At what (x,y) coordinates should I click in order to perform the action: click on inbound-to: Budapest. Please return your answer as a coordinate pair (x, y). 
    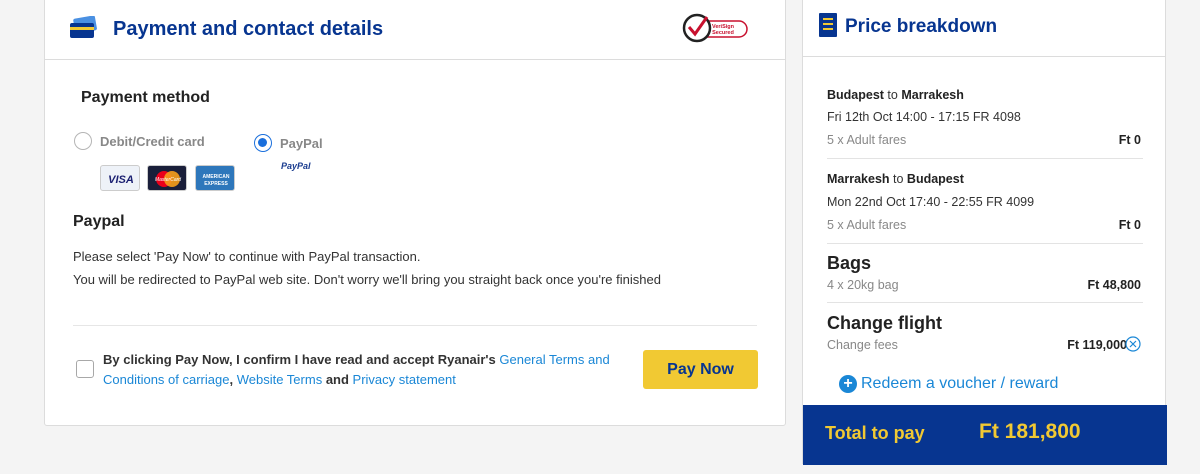
    Looking at the image, I should click on (935, 179).